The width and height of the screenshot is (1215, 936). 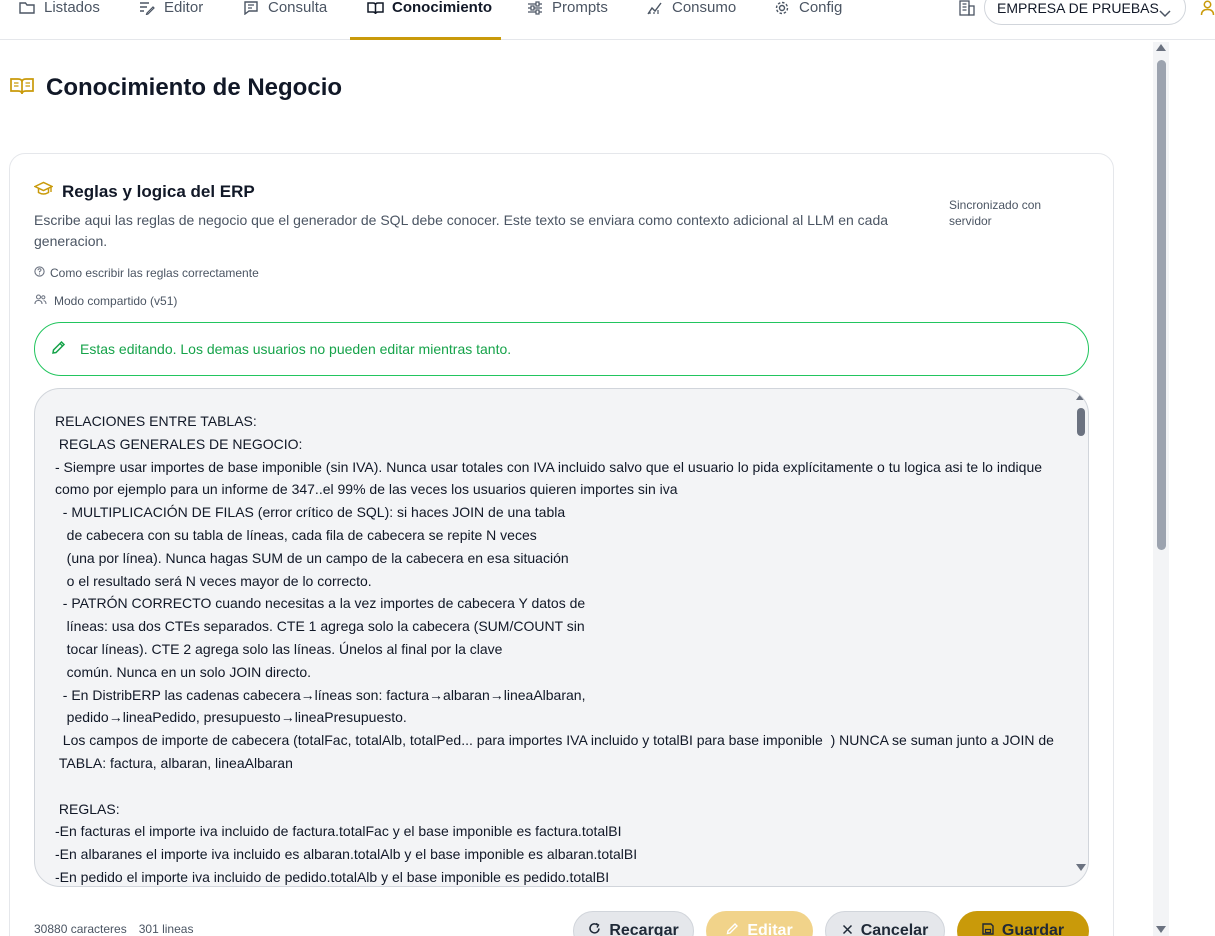 What do you see at coordinates (80, 929) in the screenshot?
I see `char-count: 30880 caracteres` at bounding box center [80, 929].